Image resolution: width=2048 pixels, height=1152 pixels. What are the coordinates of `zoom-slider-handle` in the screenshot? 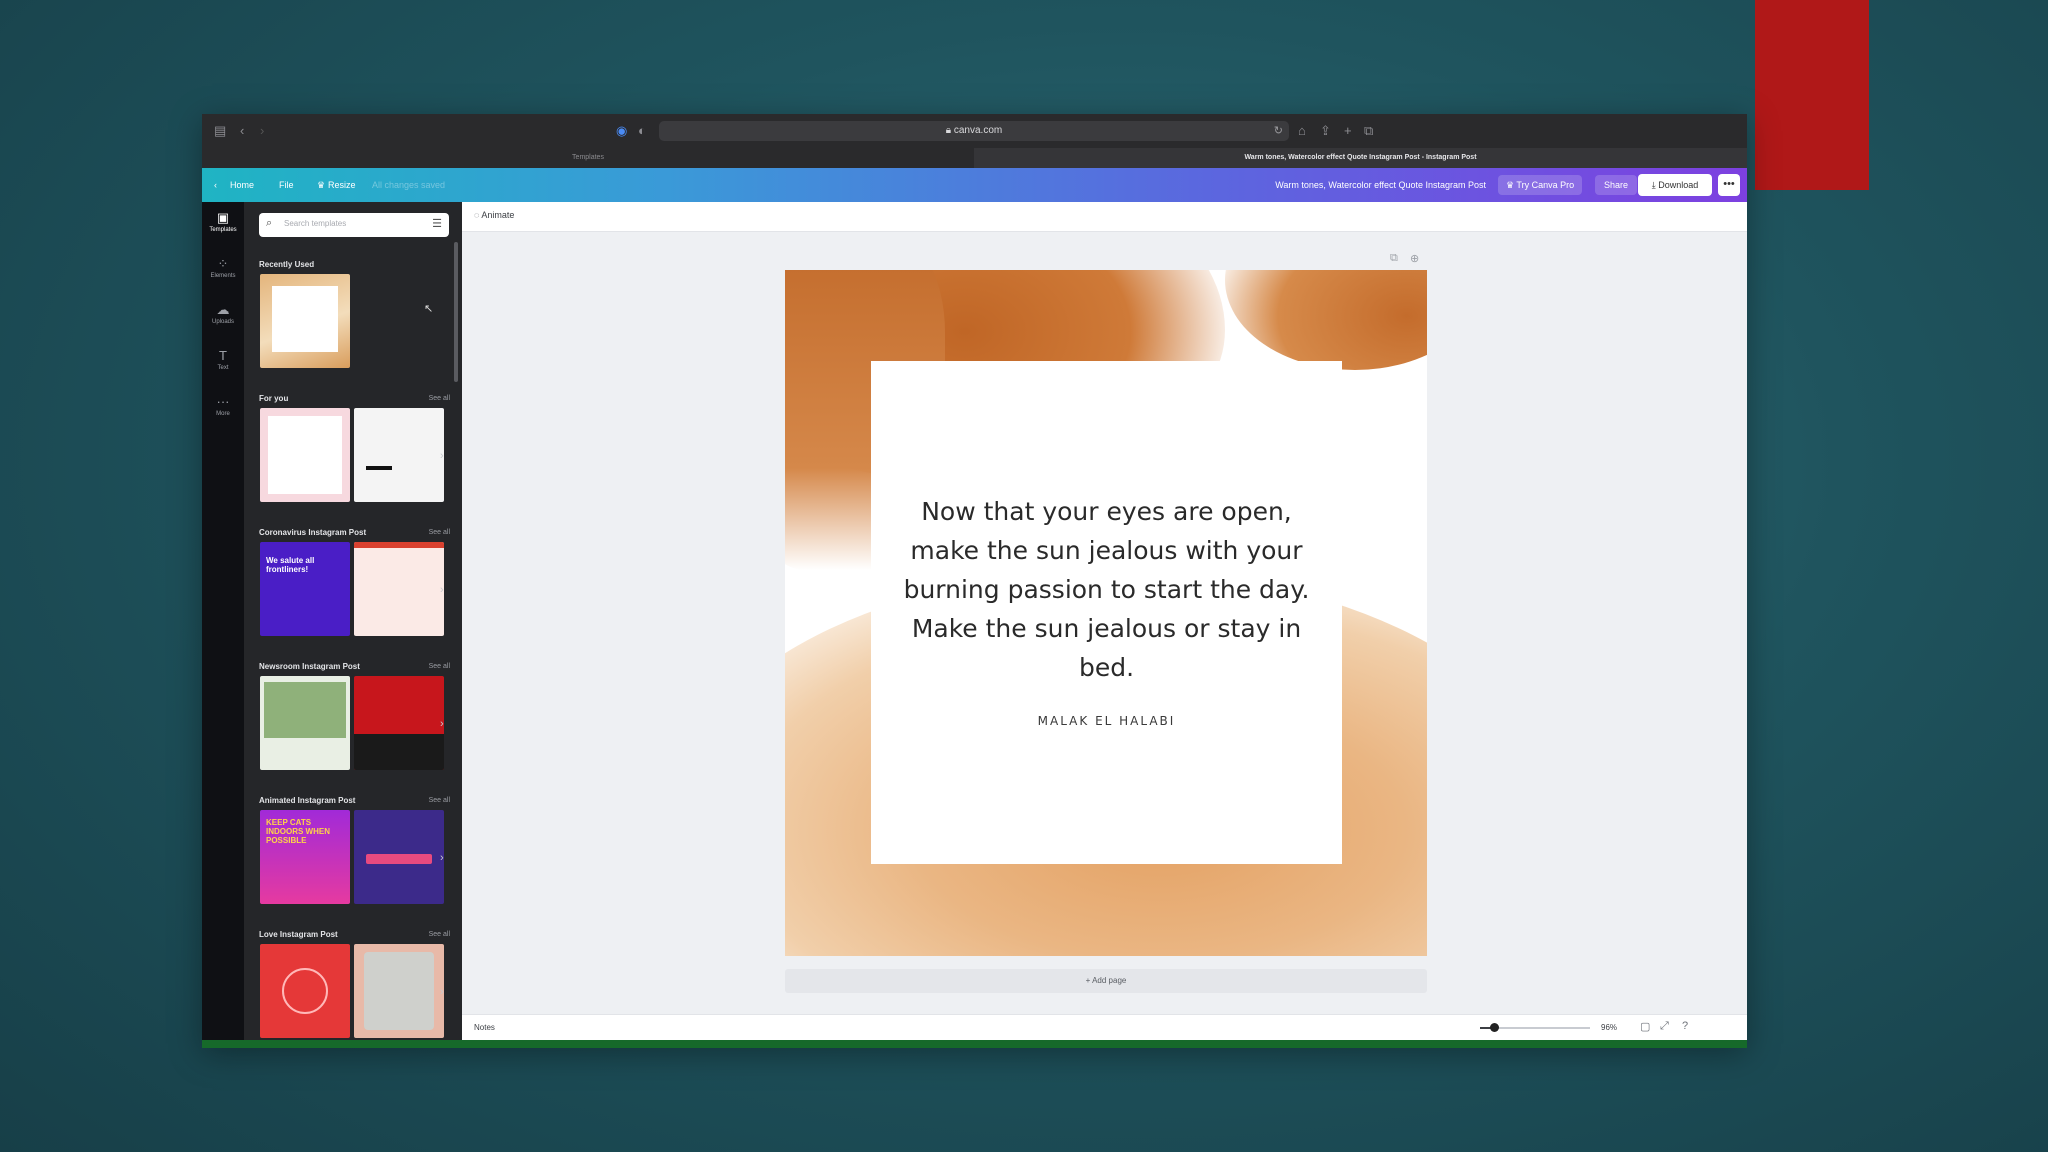 It's located at (1495, 1027).